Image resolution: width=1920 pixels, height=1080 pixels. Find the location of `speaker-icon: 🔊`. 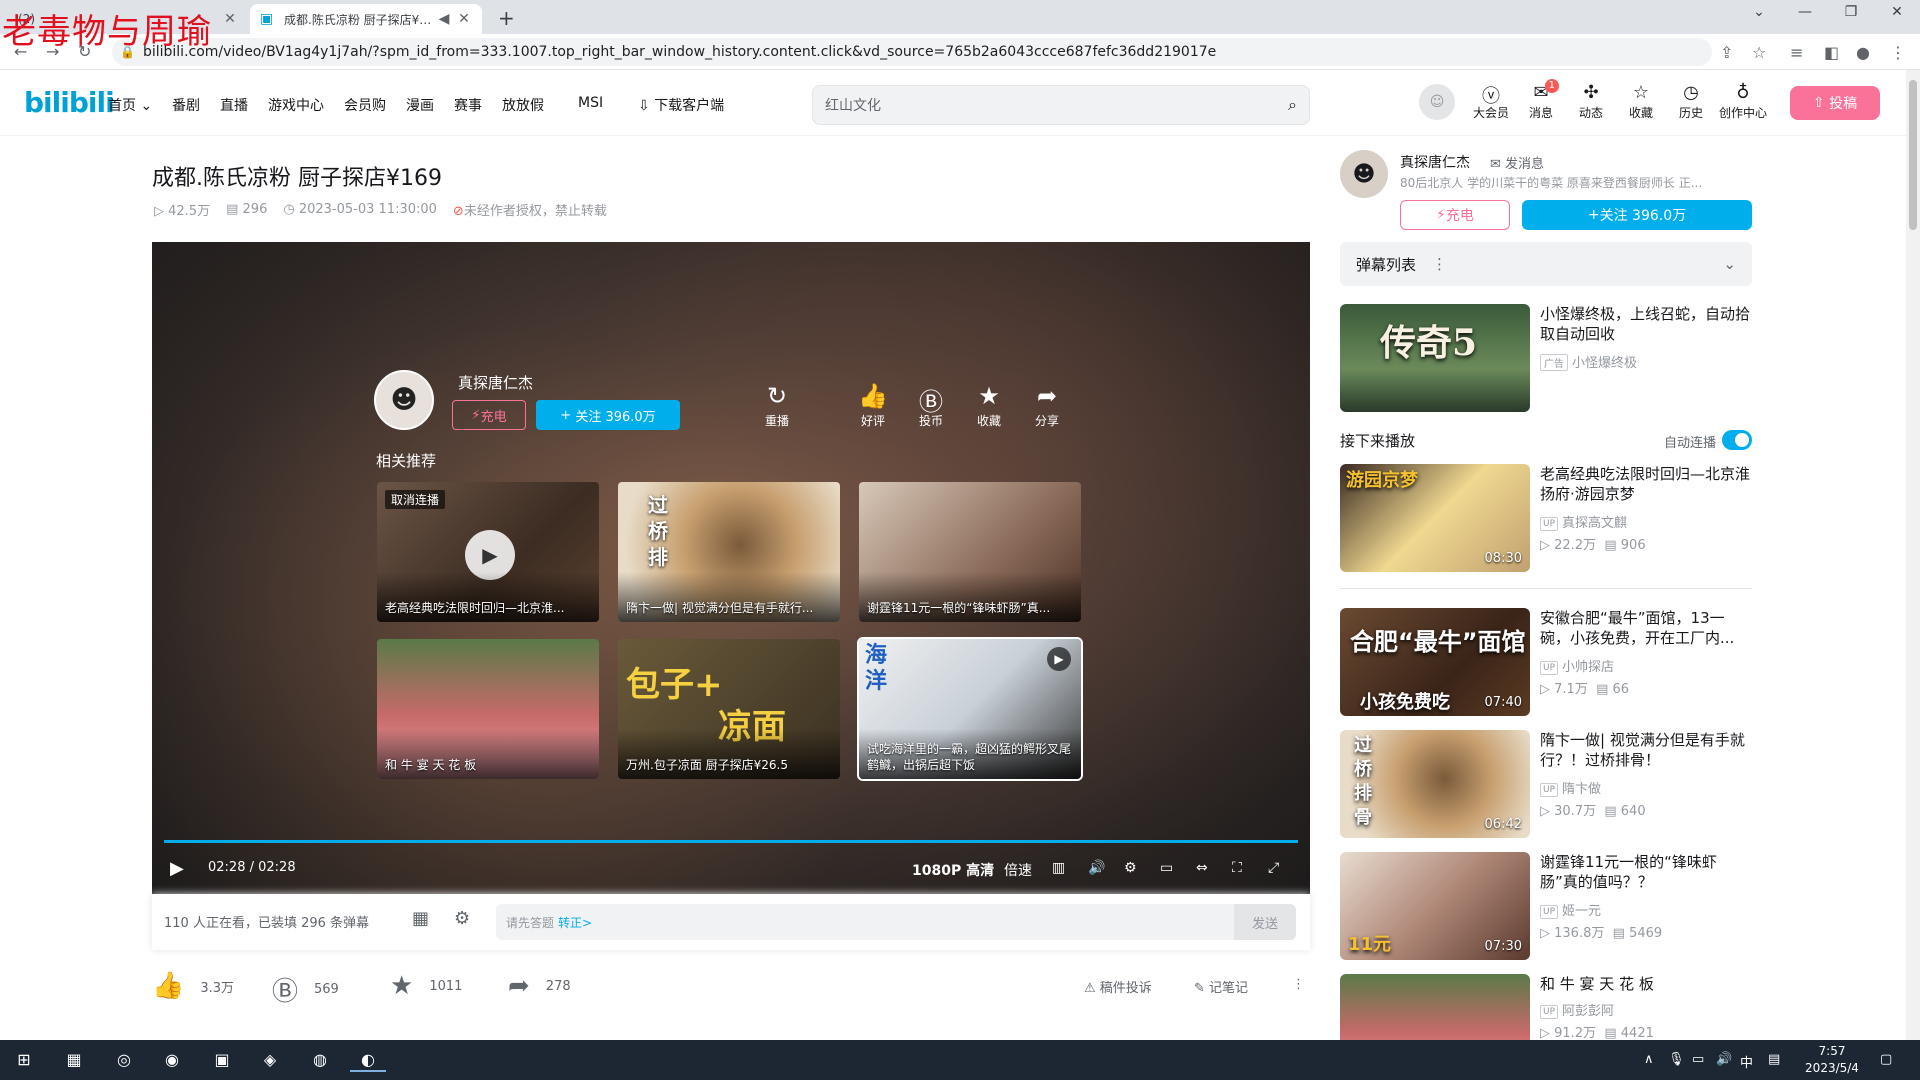

speaker-icon: 🔊 is located at coordinates (1724, 1059).